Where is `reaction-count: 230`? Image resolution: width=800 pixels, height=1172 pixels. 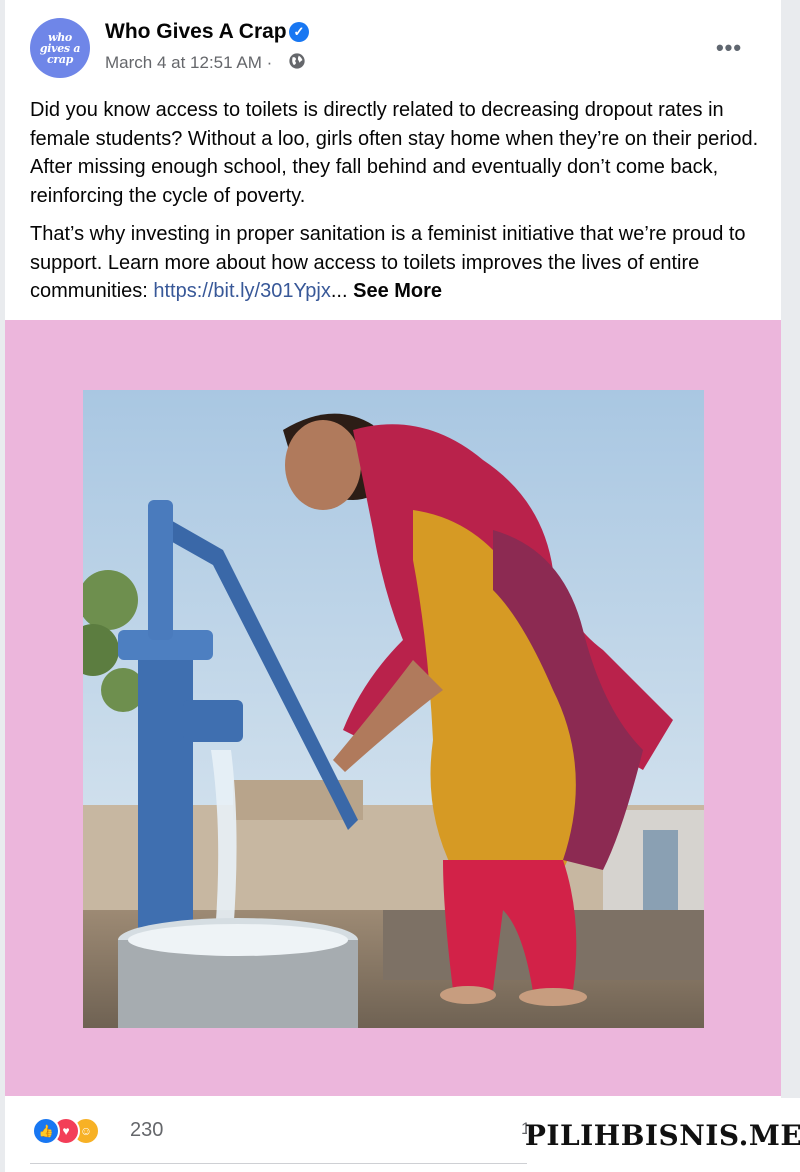 reaction-count: 230 is located at coordinates (146, 1130).